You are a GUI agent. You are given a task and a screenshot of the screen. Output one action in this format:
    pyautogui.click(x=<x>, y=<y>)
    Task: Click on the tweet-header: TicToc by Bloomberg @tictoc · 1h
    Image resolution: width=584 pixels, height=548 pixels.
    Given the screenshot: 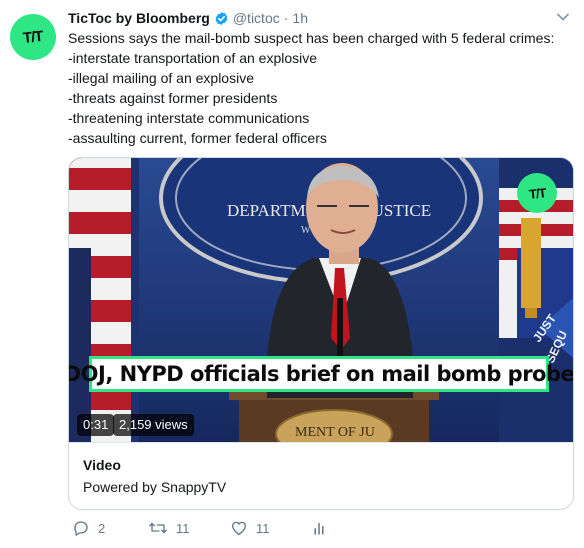 What is the action you would take?
    pyautogui.click(x=188, y=18)
    